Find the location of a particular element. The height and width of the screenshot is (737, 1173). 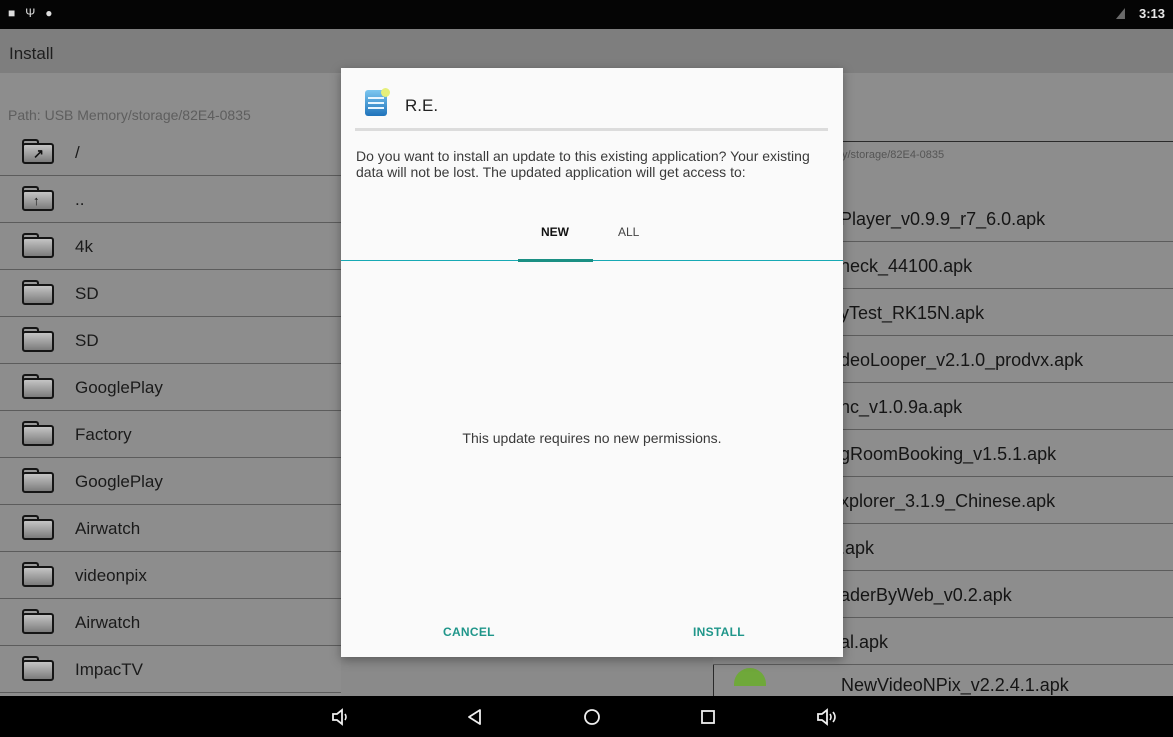

list-item-label: videonpix is located at coordinates (111, 575).